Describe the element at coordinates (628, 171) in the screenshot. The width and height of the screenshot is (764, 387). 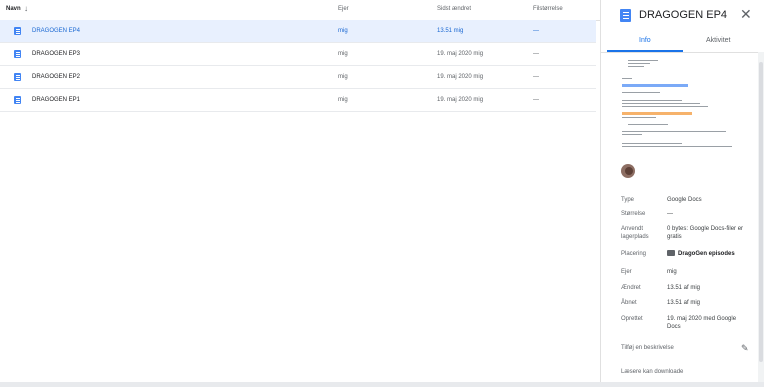
I see `avatar` at that location.